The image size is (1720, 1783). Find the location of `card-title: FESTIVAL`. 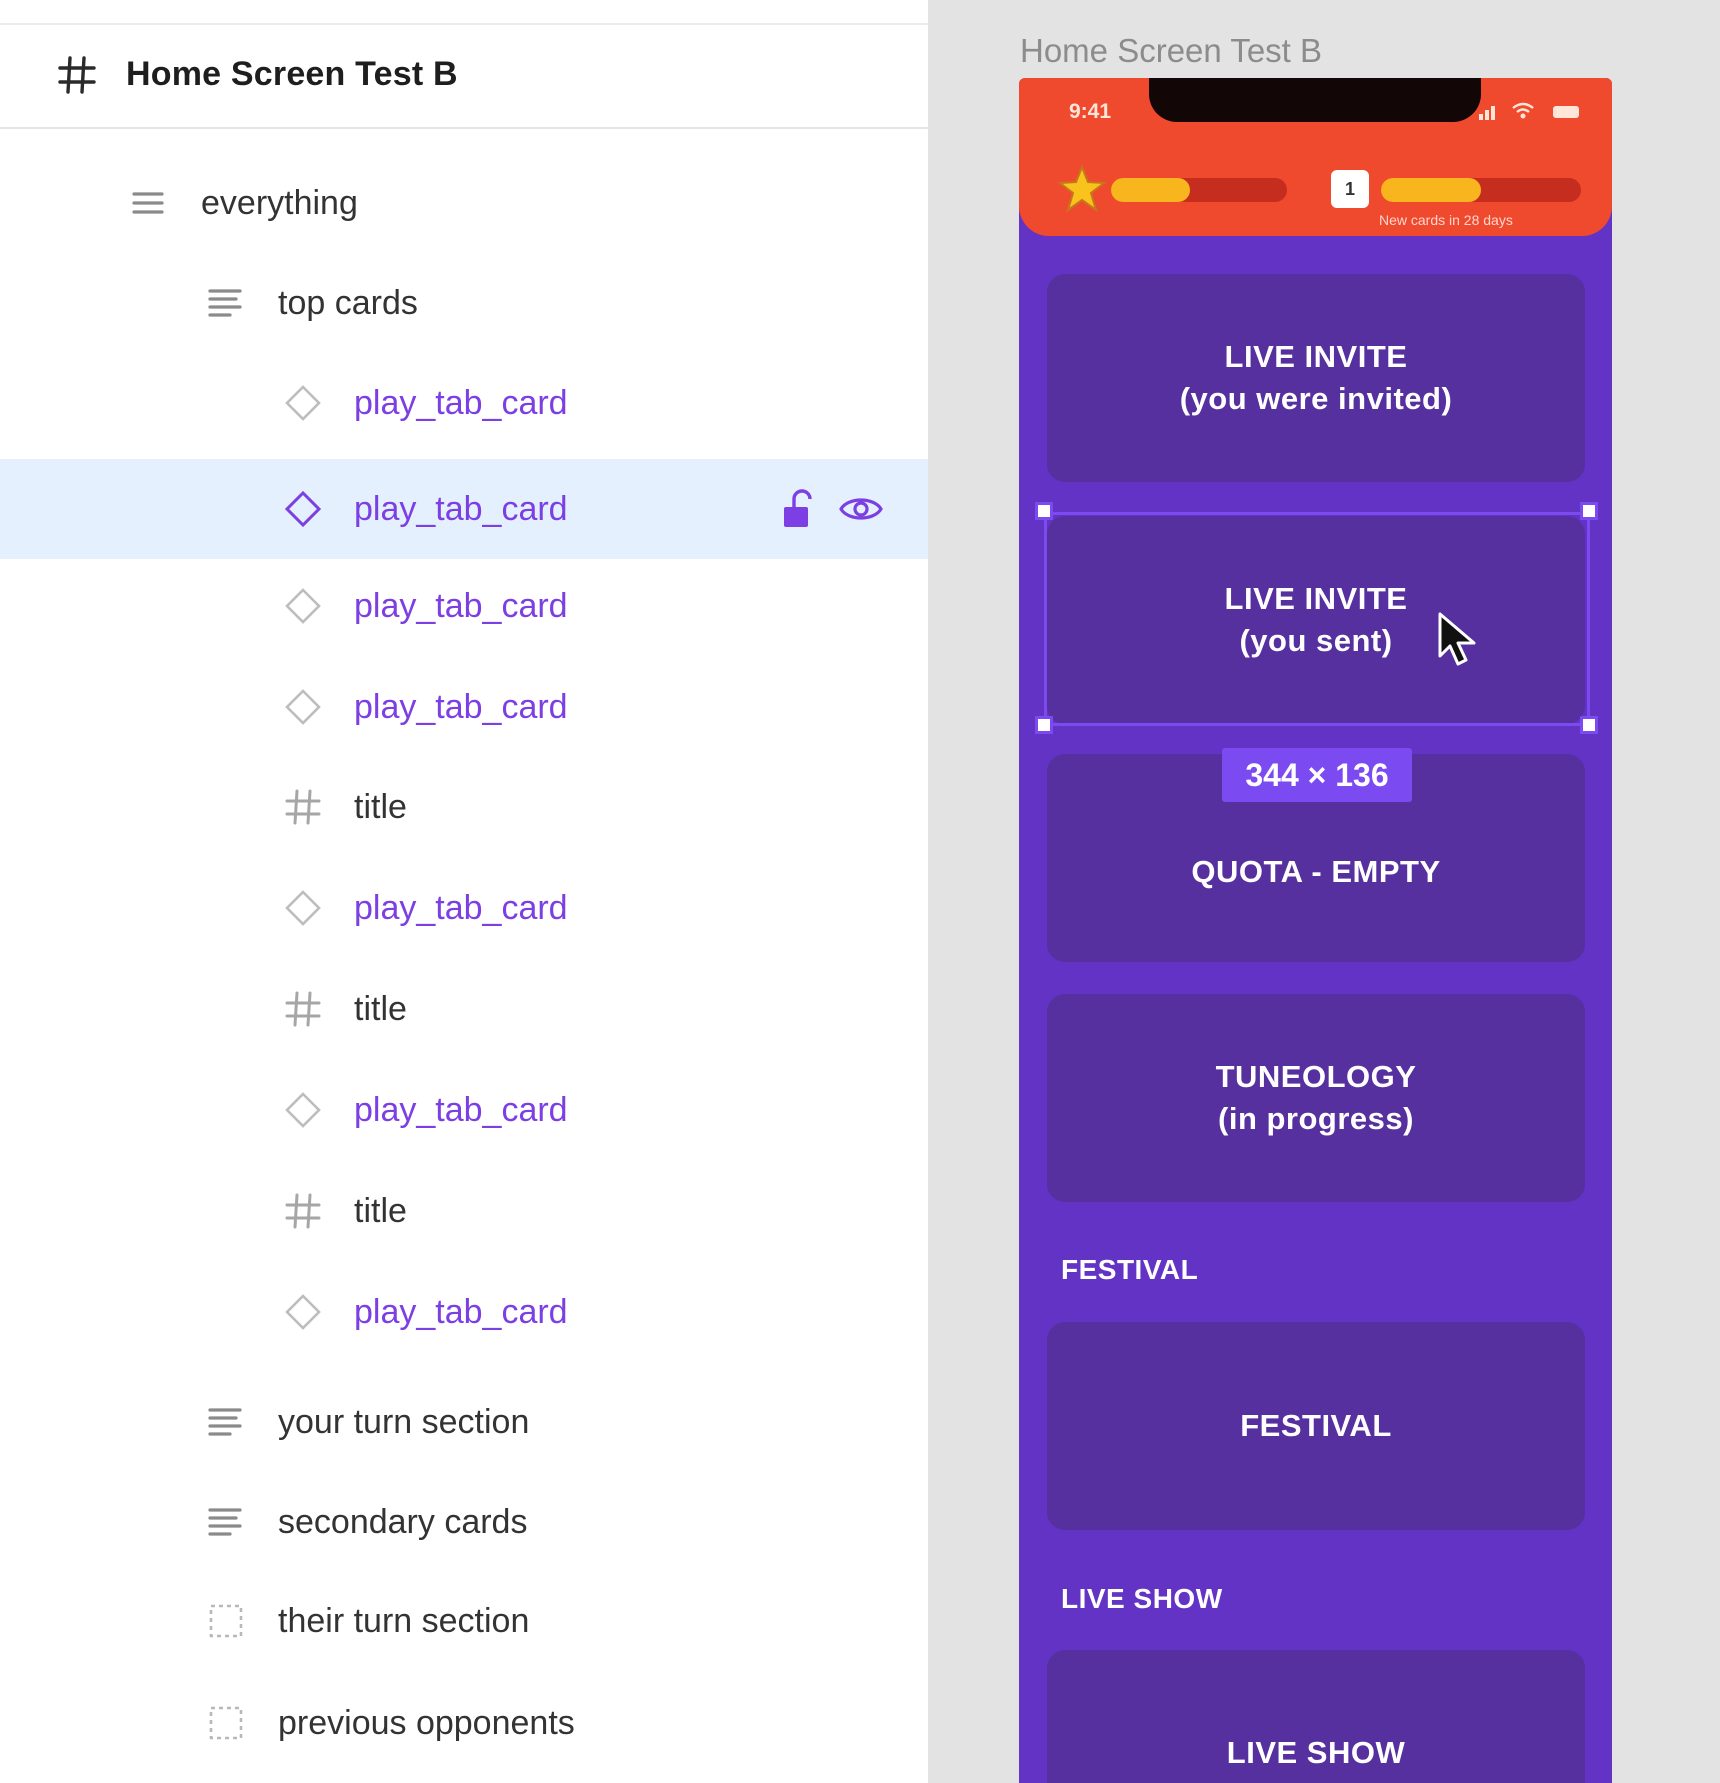

card-title: FESTIVAL is located at coordinates (1316, 1425).